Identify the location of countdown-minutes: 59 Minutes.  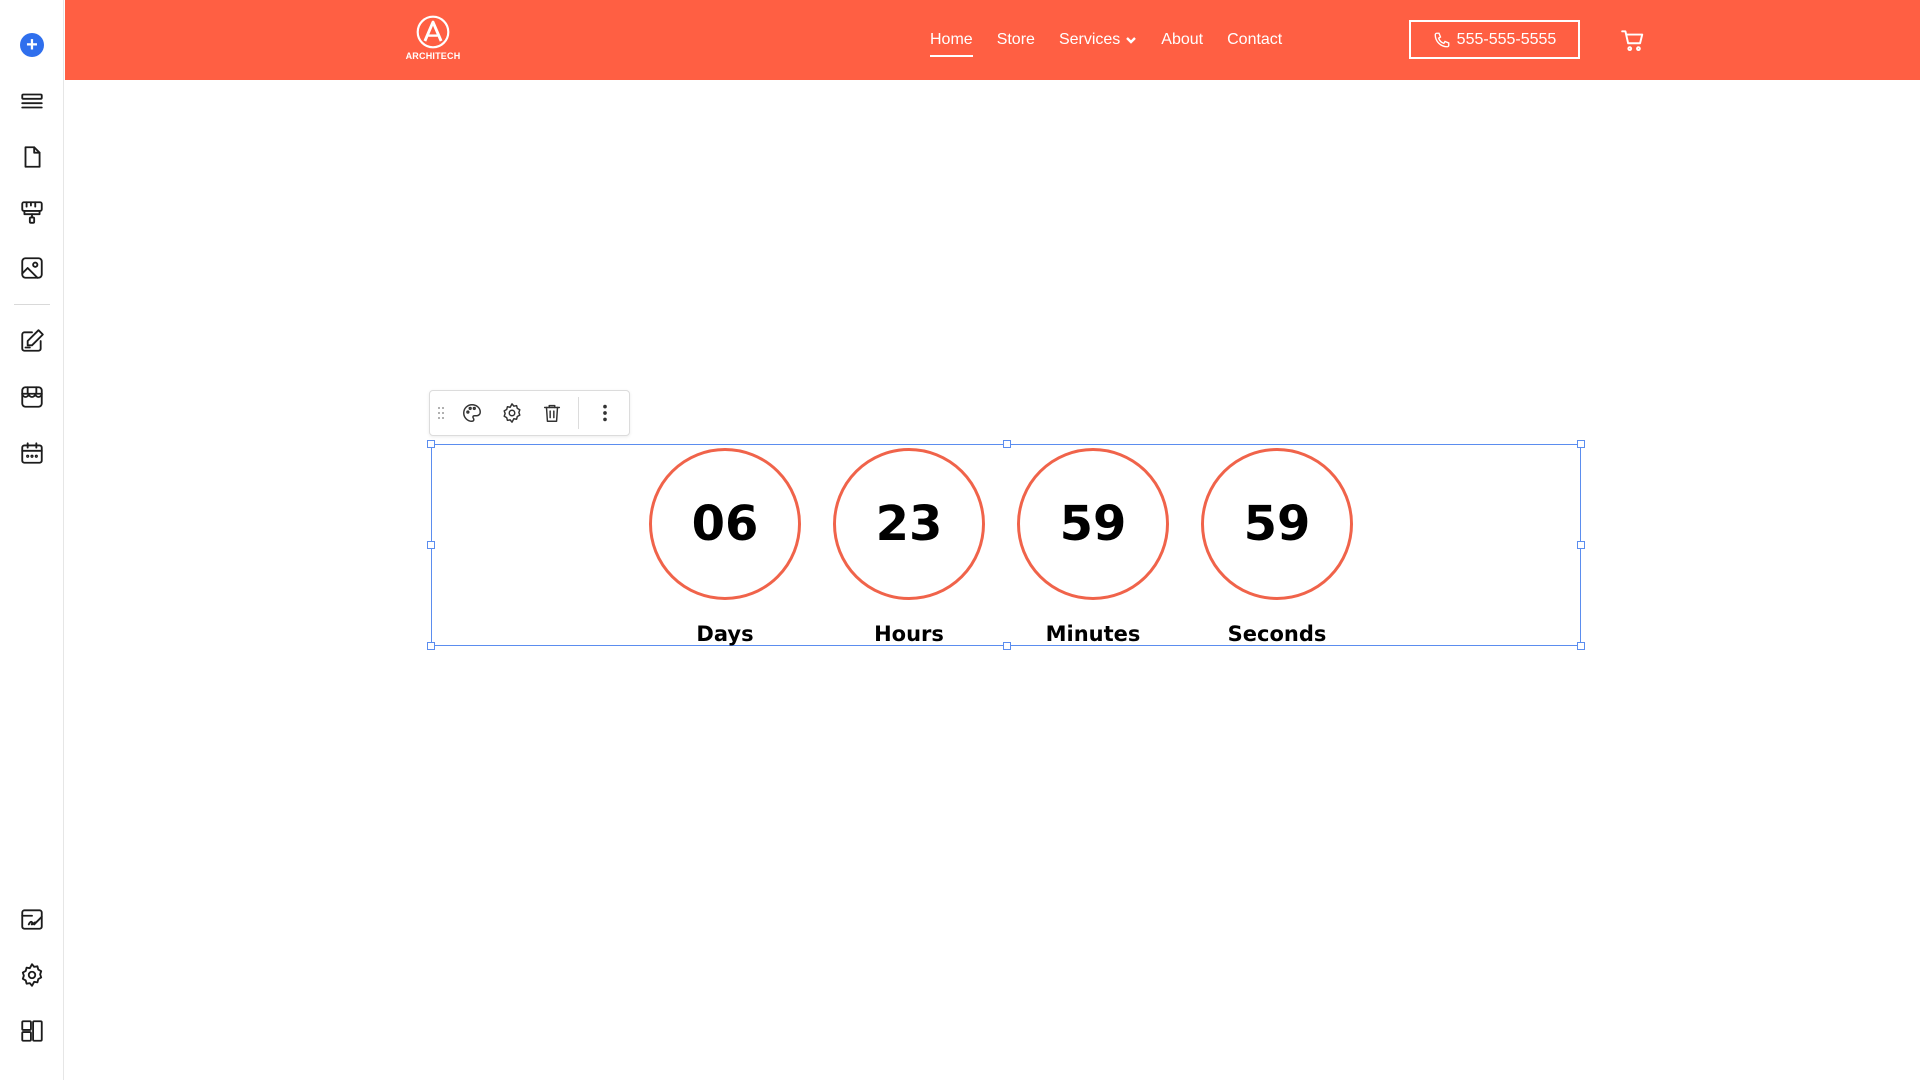
(1093, 547).